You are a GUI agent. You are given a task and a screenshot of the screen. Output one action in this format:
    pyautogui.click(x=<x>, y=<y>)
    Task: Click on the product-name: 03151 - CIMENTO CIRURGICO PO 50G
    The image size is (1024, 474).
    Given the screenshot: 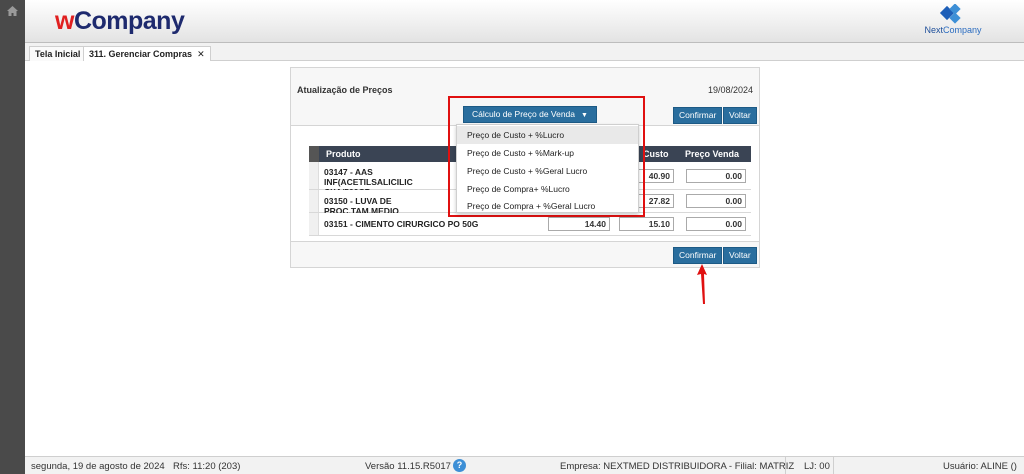 What is the action you would take?
    pyautogui.click(x=401, y=224)
    